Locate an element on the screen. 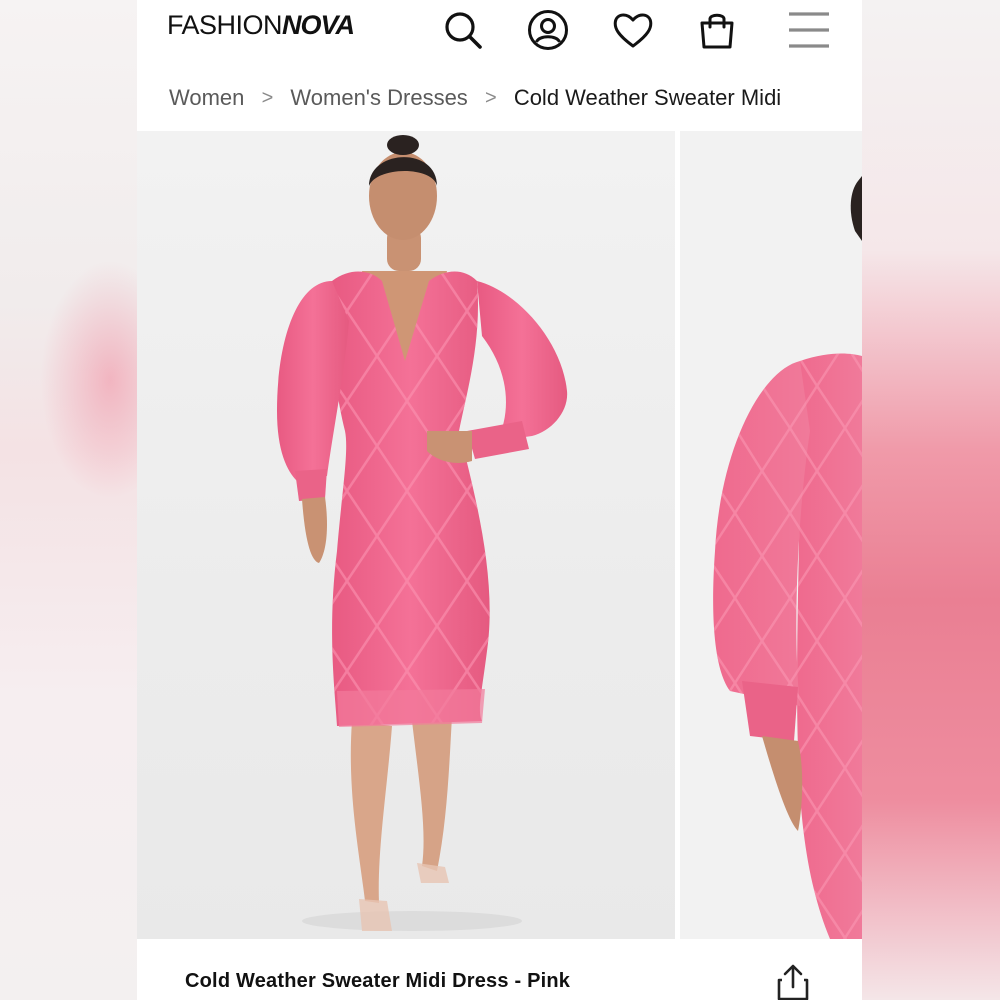 The height and width of the screenshot is (1000, 1000). breadcrumb-current: Cold Weather Sweater Midi is located at coordinates (647, 97).